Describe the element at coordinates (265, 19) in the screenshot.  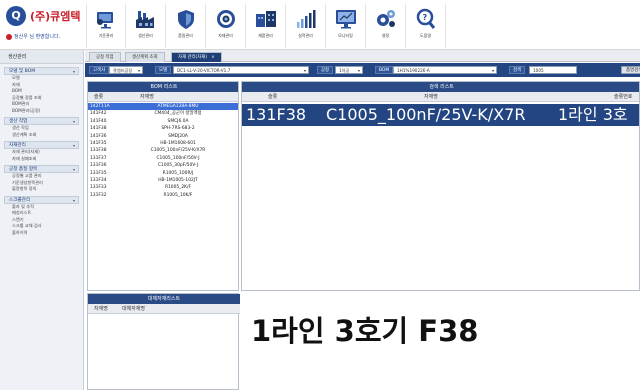
I see `warehouse-icon` at that location.